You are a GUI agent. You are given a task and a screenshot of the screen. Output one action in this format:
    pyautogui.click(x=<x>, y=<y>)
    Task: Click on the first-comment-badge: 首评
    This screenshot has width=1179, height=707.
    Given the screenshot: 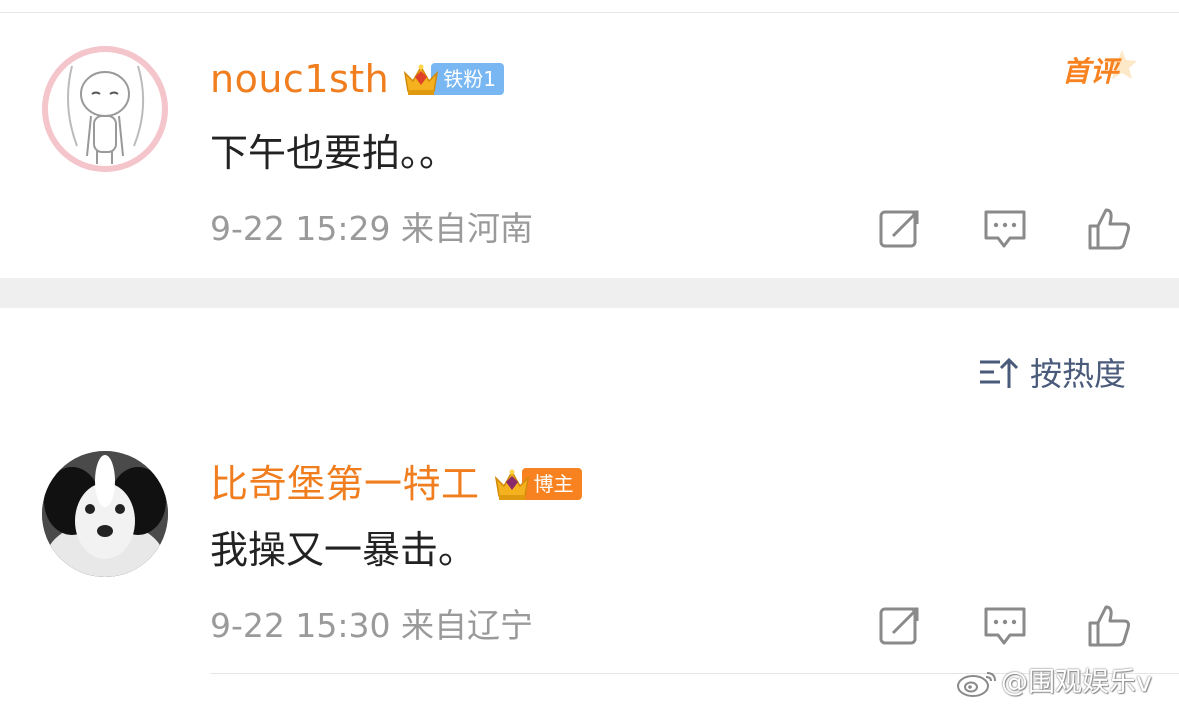 What is the action you would take?
    pyautogui.click(x=1102, y=73)
    